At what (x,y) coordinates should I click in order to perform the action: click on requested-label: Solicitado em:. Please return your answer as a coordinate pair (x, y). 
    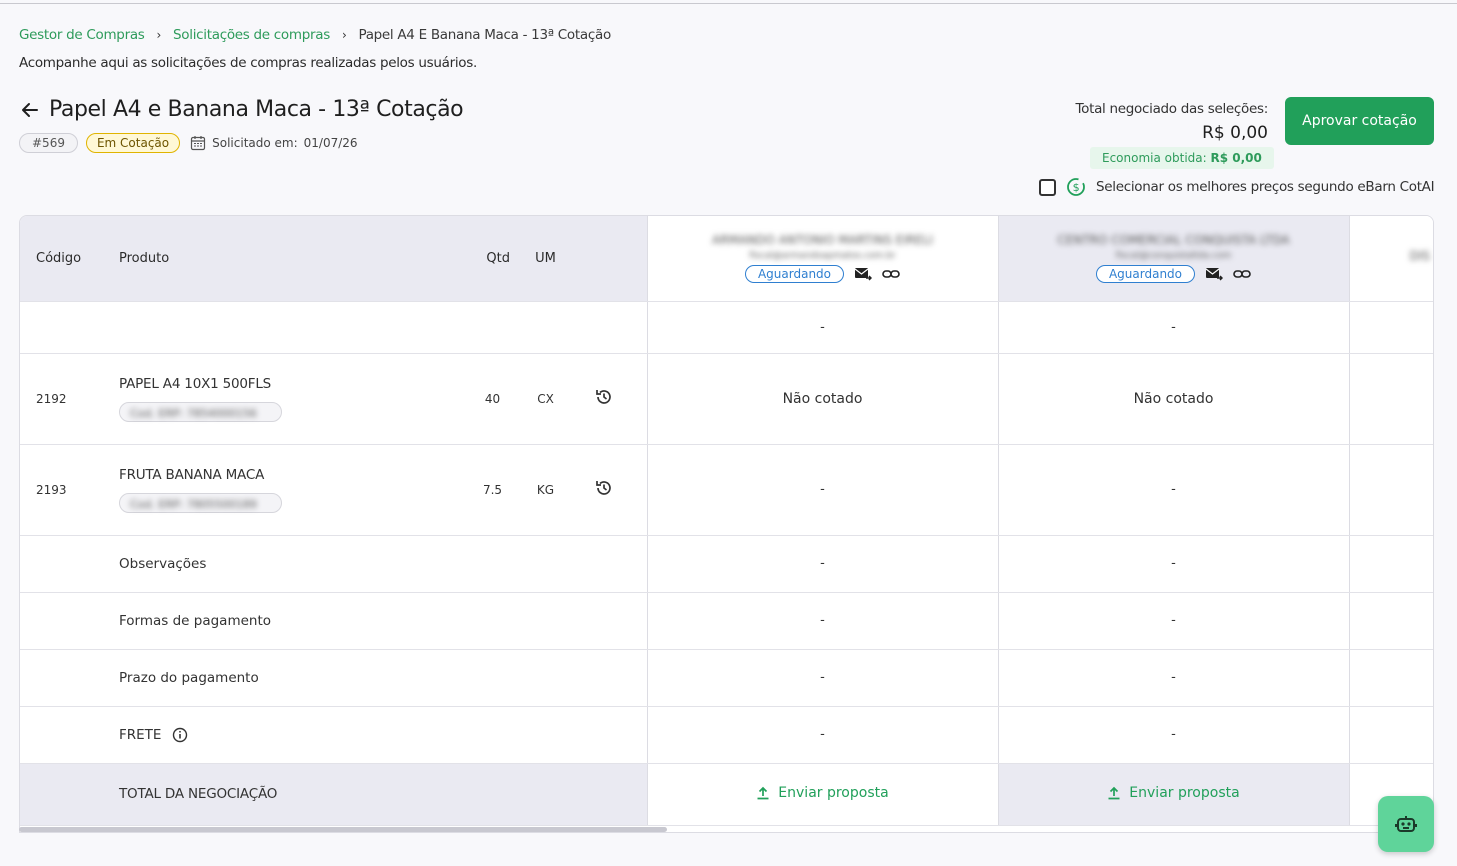
    Looking at the image, I should click on (255, 143).